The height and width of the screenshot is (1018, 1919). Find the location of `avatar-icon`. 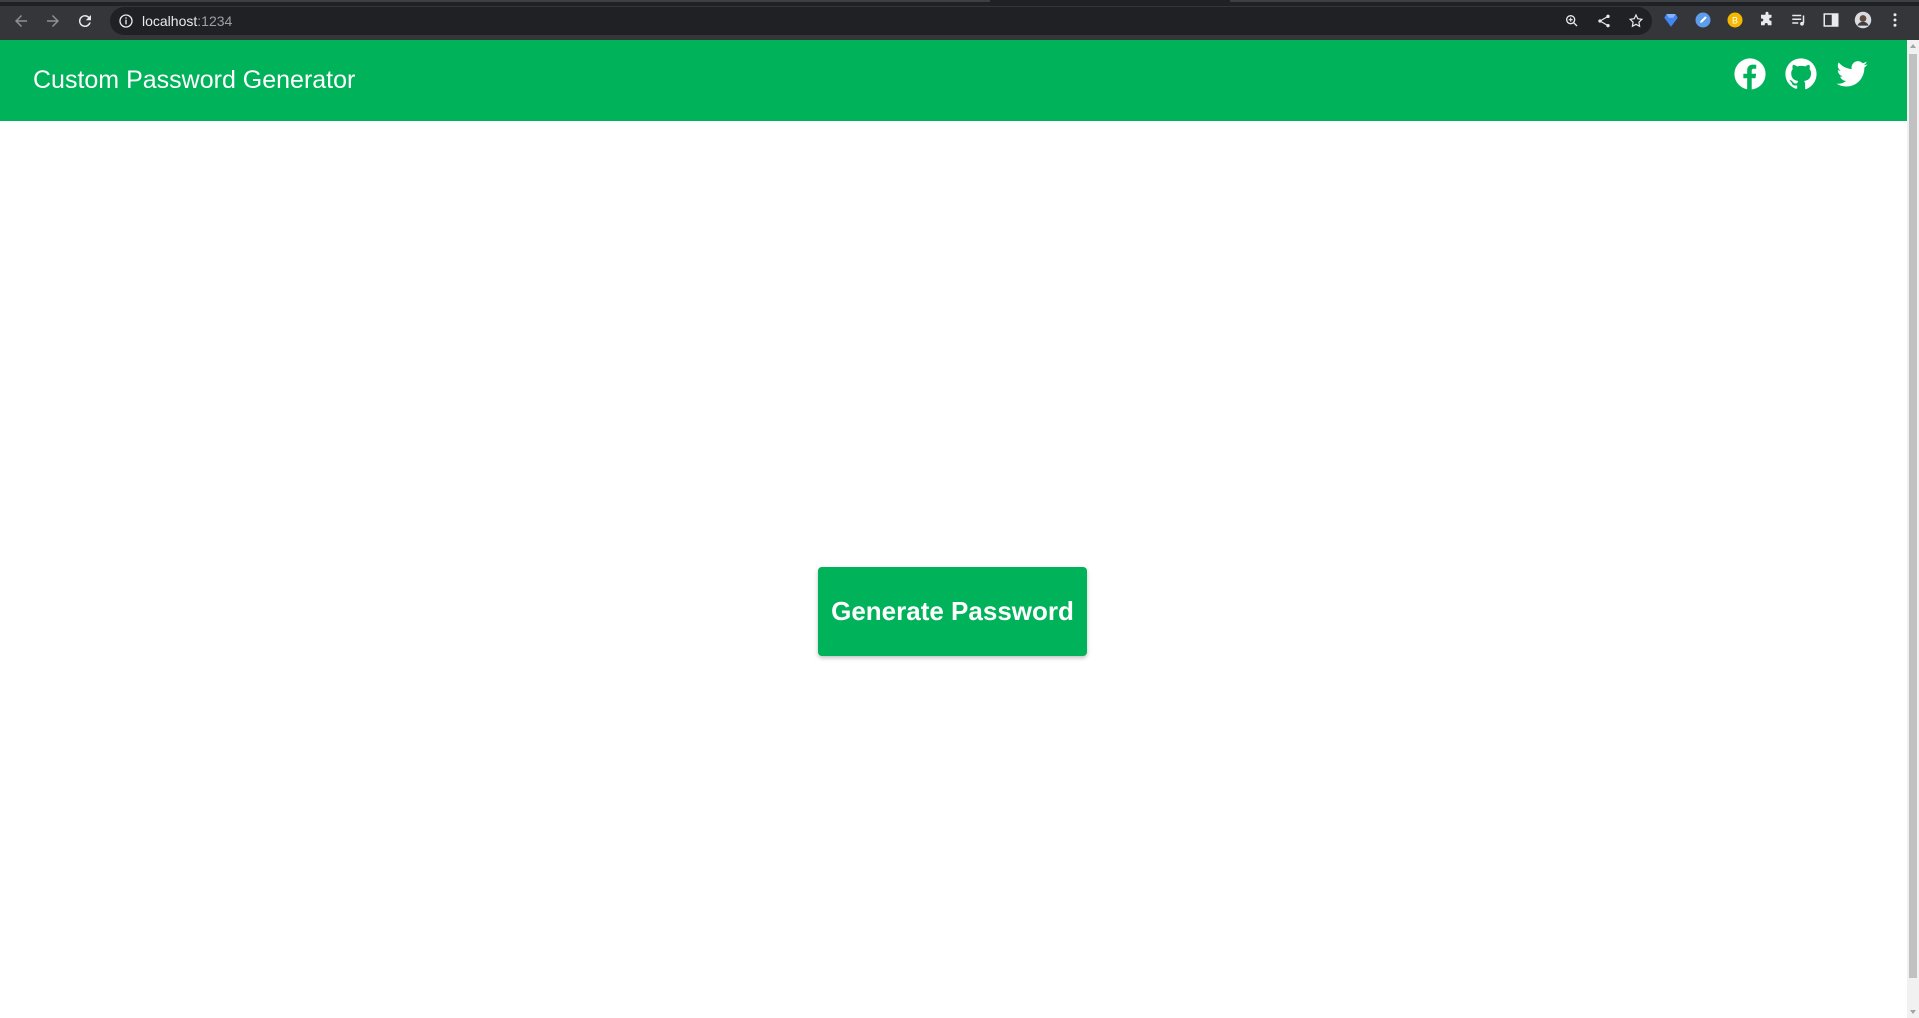

avatar-icon is located at coordinates (1863, 20).